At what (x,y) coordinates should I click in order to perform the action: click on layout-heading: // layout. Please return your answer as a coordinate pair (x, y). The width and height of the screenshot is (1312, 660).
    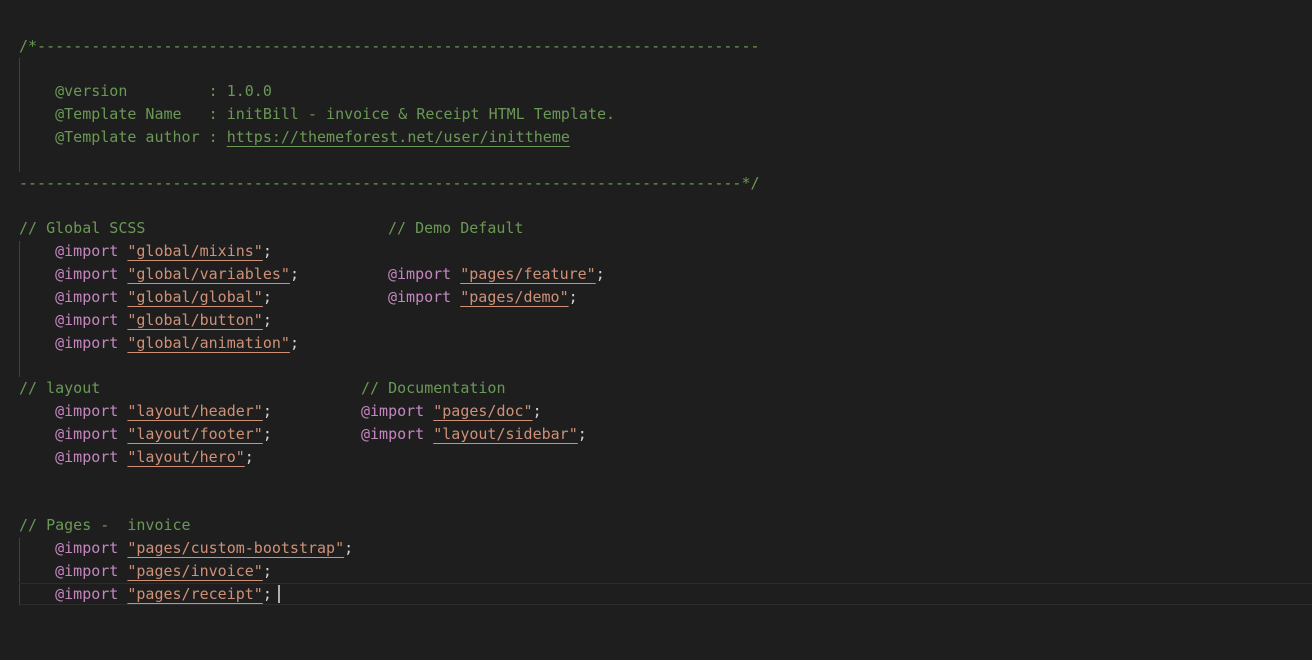
    Looking at the image, I should click on (60, 388).